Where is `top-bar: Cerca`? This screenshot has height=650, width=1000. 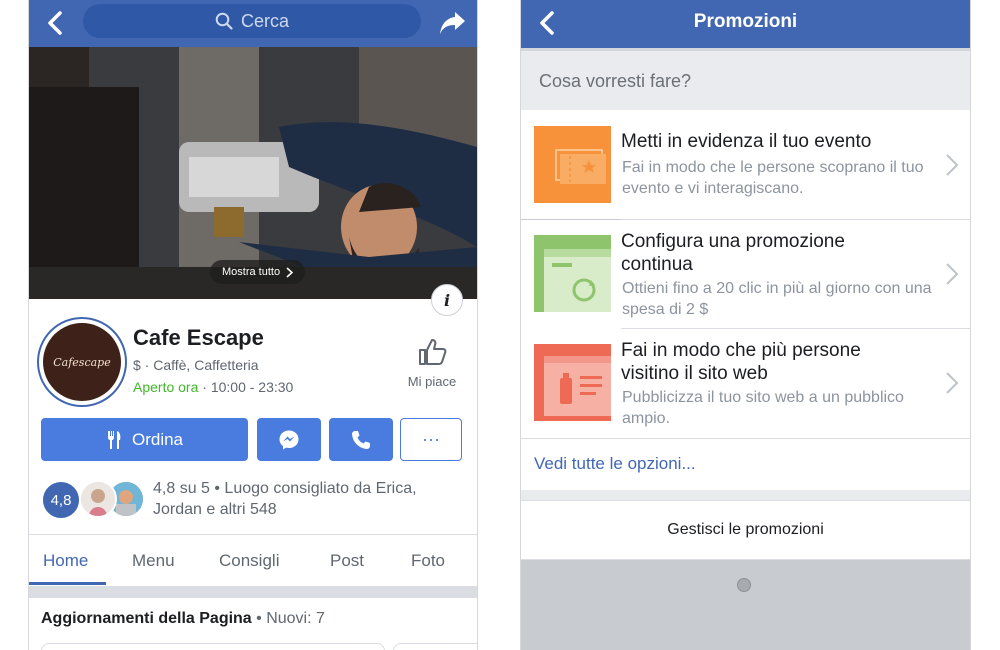 top-bar: Cerca is located at coordinates (253, 23).